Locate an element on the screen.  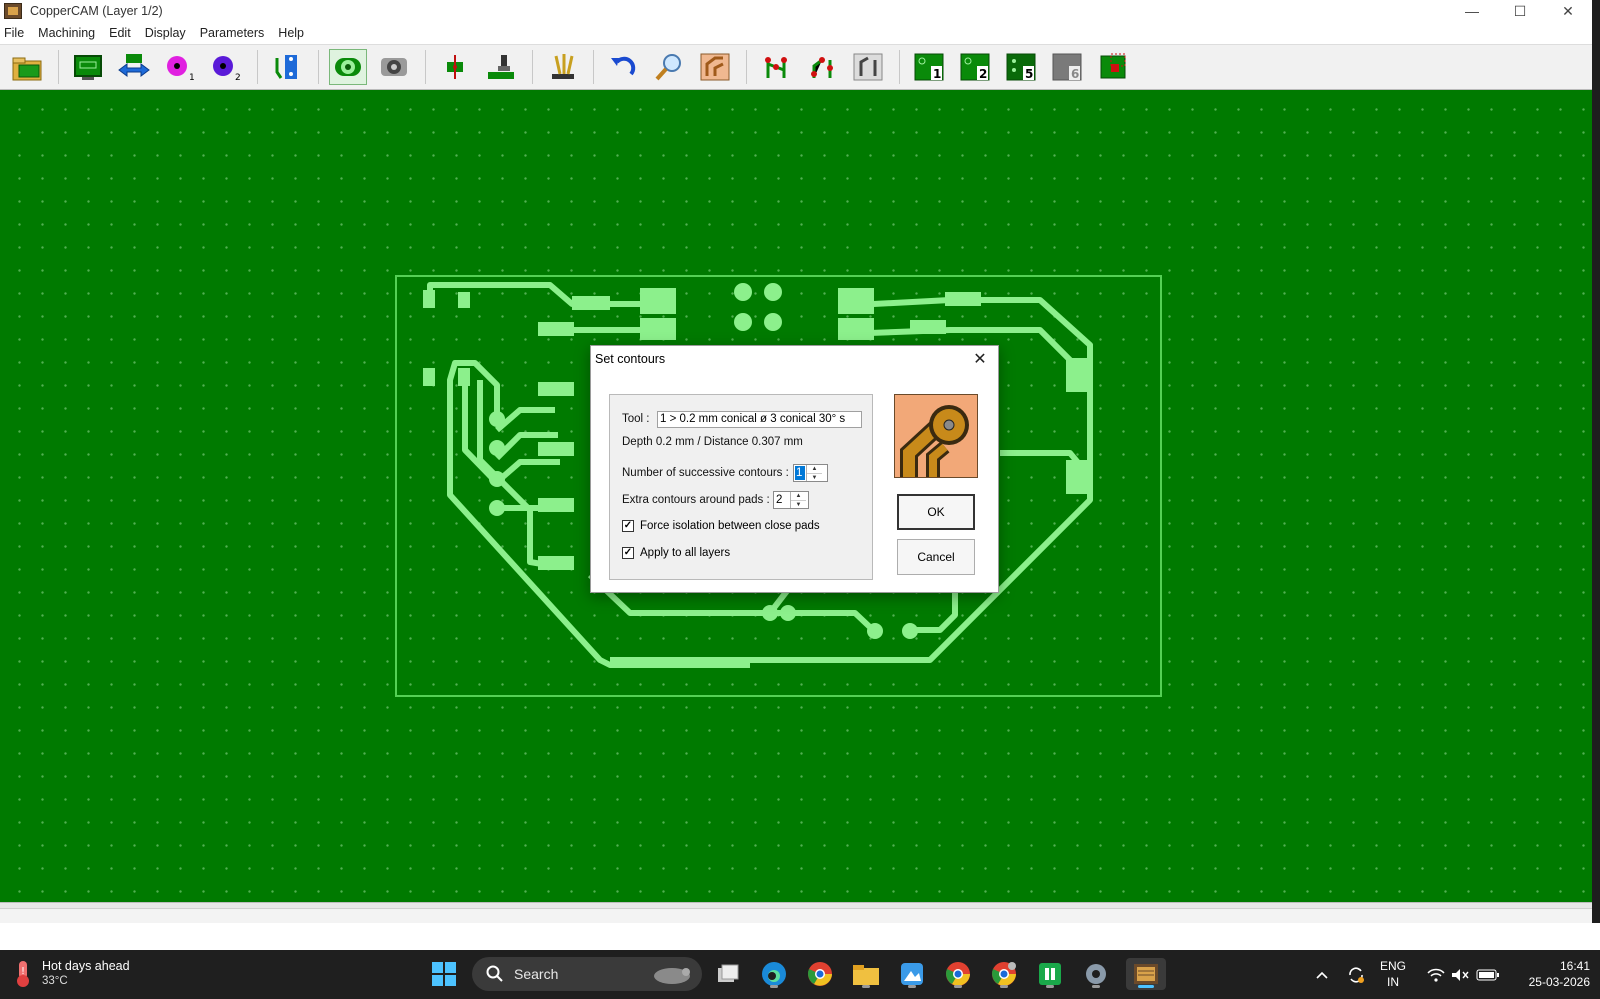
green-tile-icon is located at coordinates (1050, 974).